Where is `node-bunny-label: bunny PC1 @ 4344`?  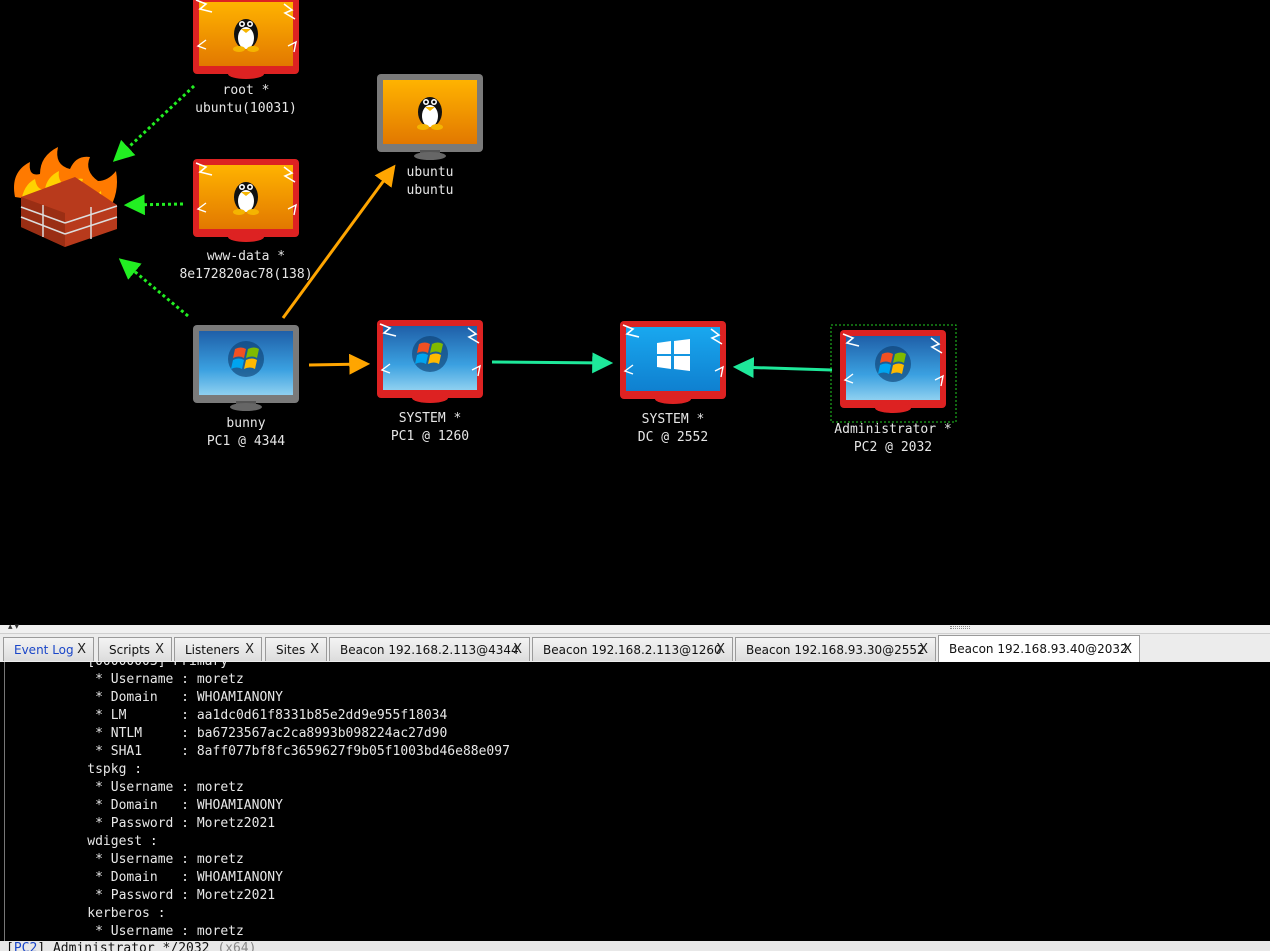 node-bunny-label: bunny PC1 @ 4344 is located at coordinates (246, 433).